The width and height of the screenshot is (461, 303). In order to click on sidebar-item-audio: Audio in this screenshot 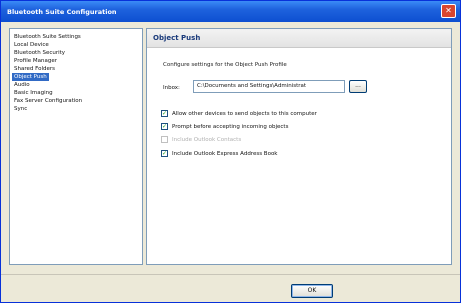, I will do `click(22, 85)`.